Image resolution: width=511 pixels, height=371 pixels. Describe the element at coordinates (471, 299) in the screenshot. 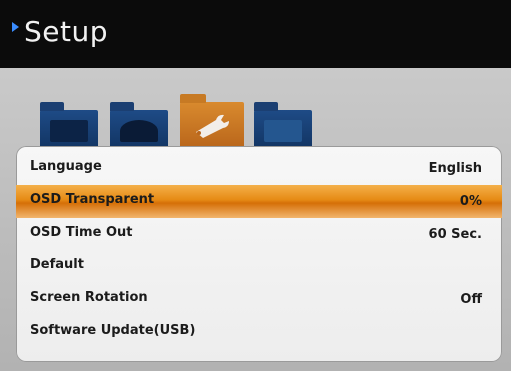

I see `menu-item-value: Off` at that location.